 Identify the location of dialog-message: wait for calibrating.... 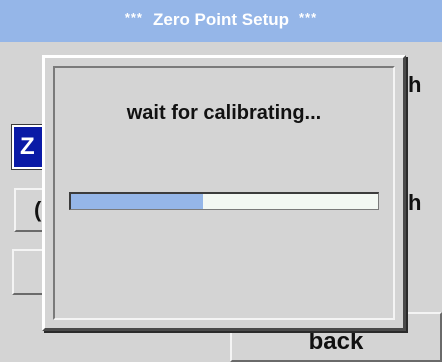
(224, 113).